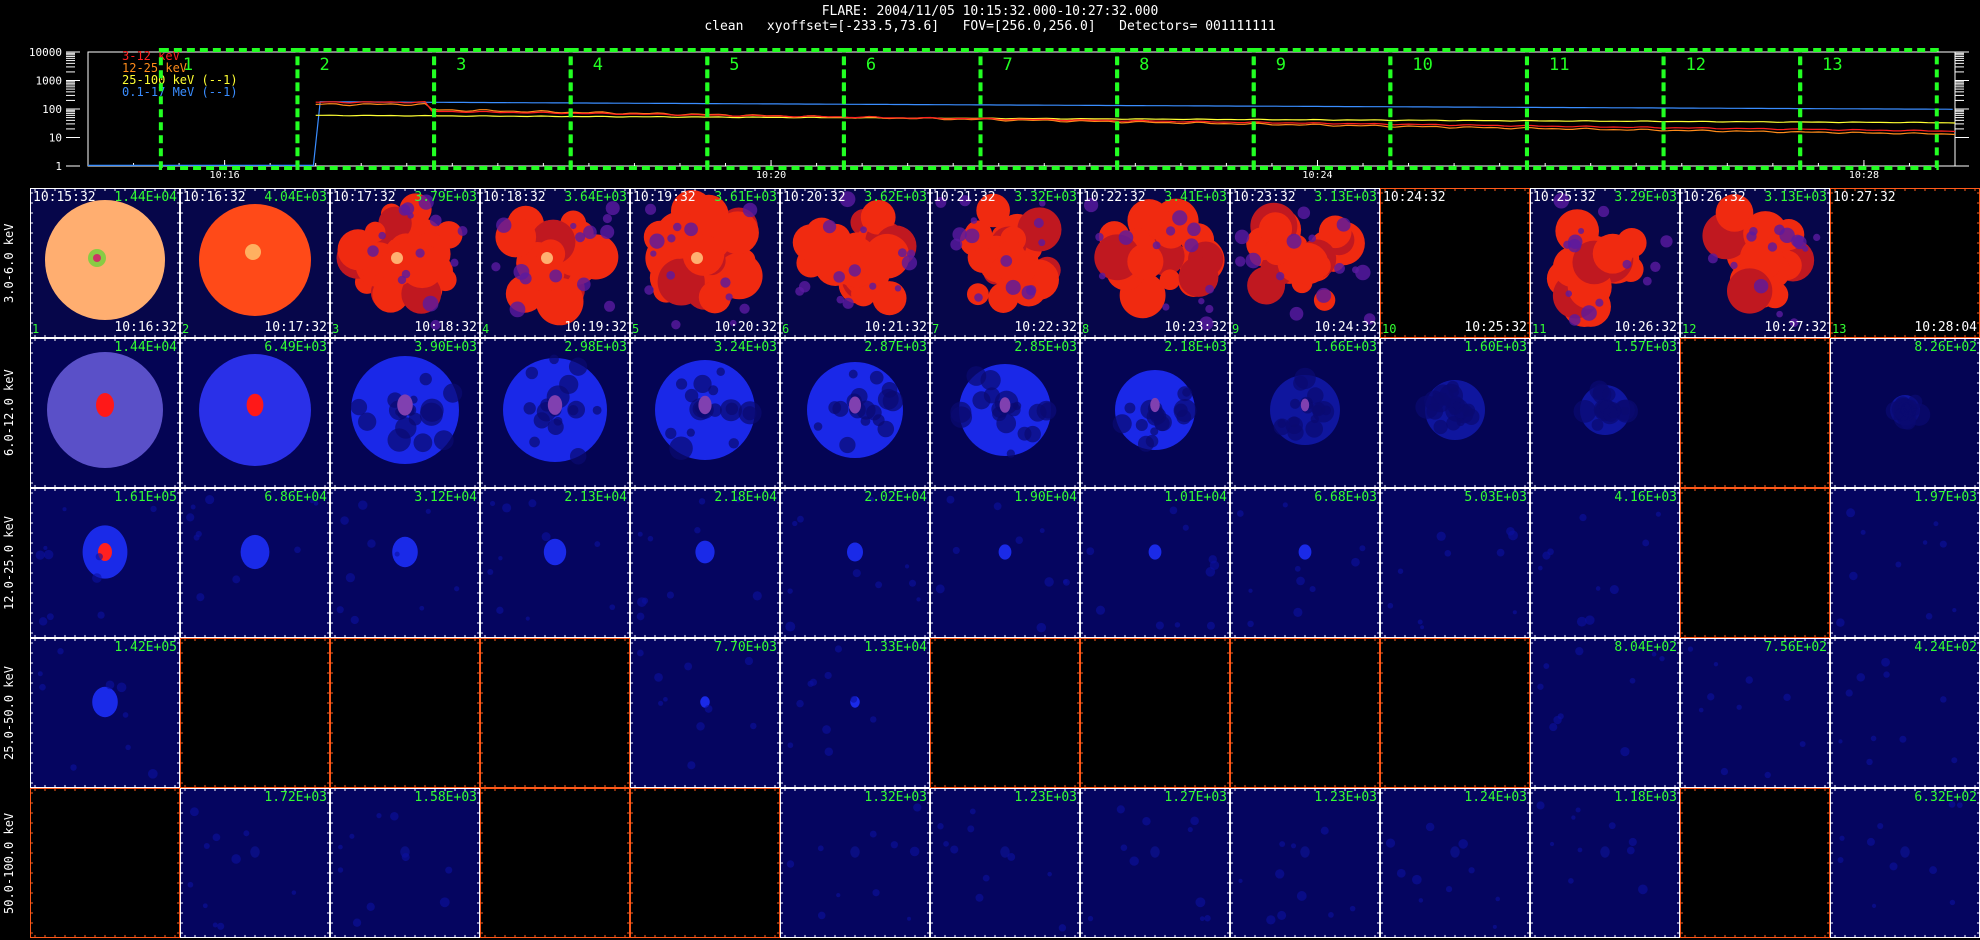  What do you see at coordinates (1559, 65) in the screenshot?
I see `time-interval-label: 11` at bounding box center [1559, 65].